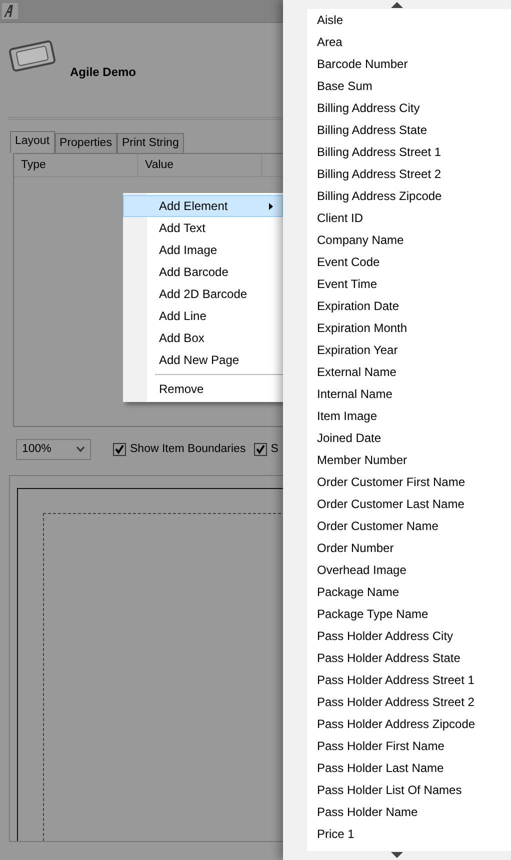 The height and width of the screenshot is (860, 511). Describe the element at coordinates (10, 11) in the screenshot. I see `app-logo-icon` at that location.